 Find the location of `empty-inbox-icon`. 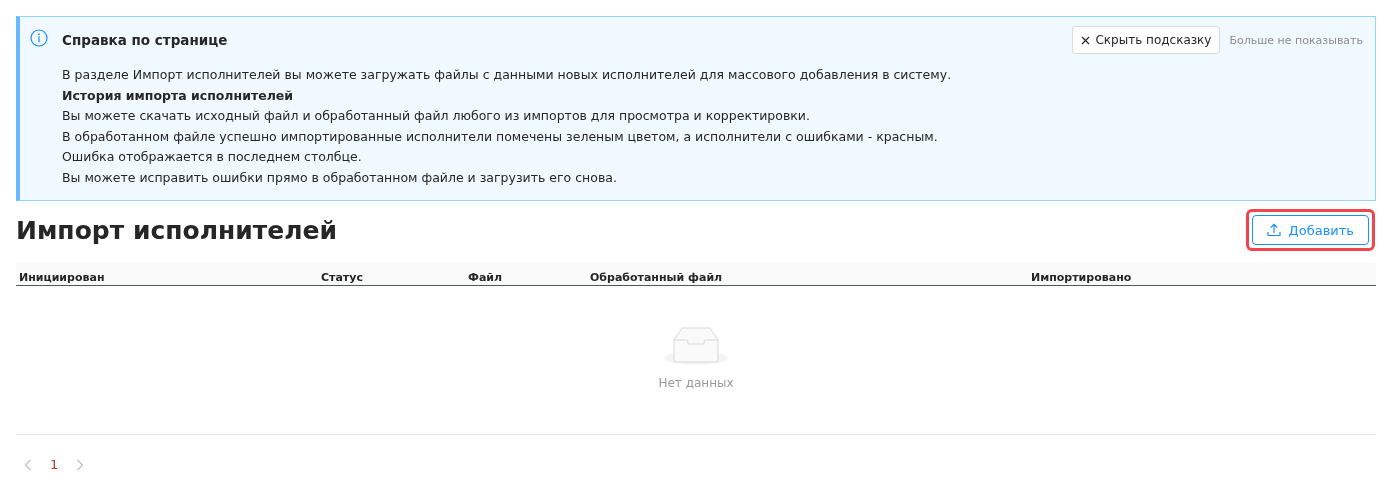

empty-inbox-icon is located at coordinates (696, 345).